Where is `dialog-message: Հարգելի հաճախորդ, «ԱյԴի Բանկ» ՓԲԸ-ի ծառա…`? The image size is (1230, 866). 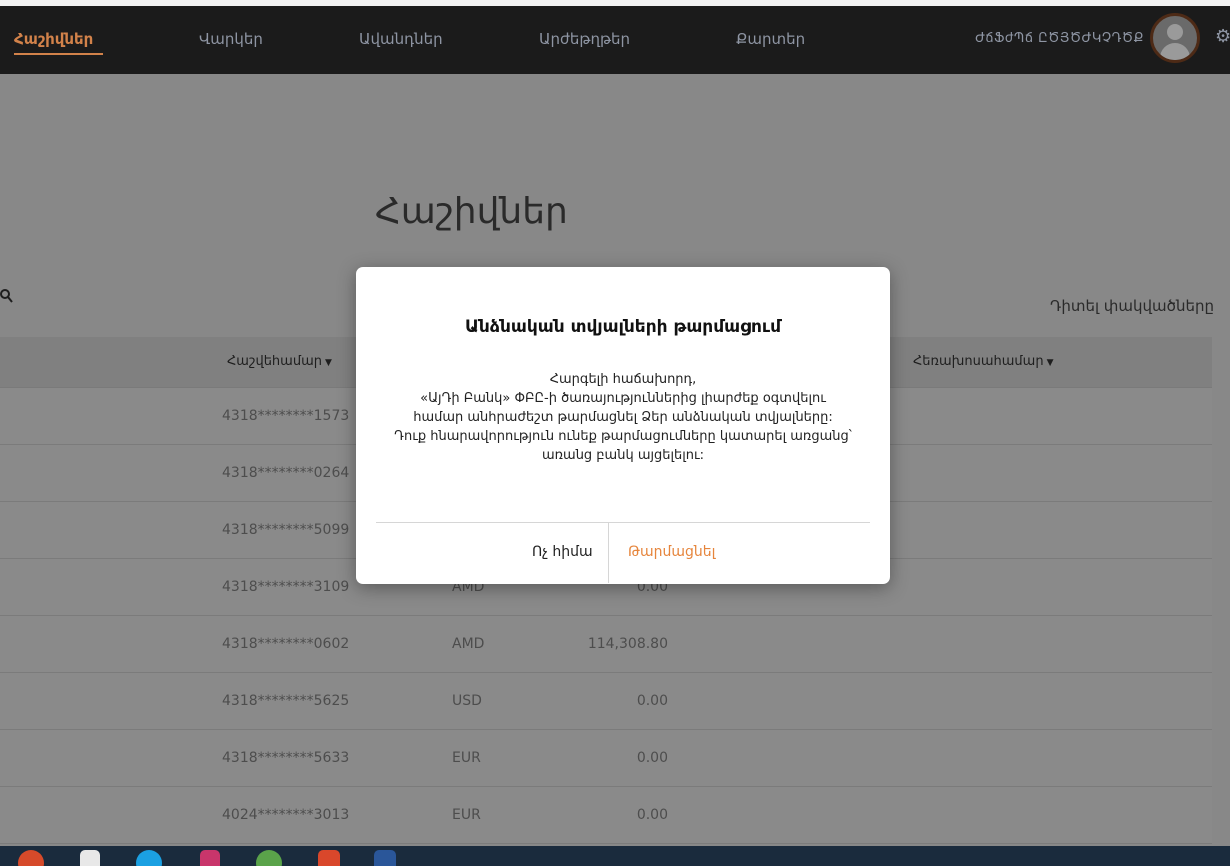
dialog-message: Հարգելի հաճախորդ, «ԱյԴի Բանկ» ՓԲԸ-ի ծառա… is located at coordinates (623, 417).